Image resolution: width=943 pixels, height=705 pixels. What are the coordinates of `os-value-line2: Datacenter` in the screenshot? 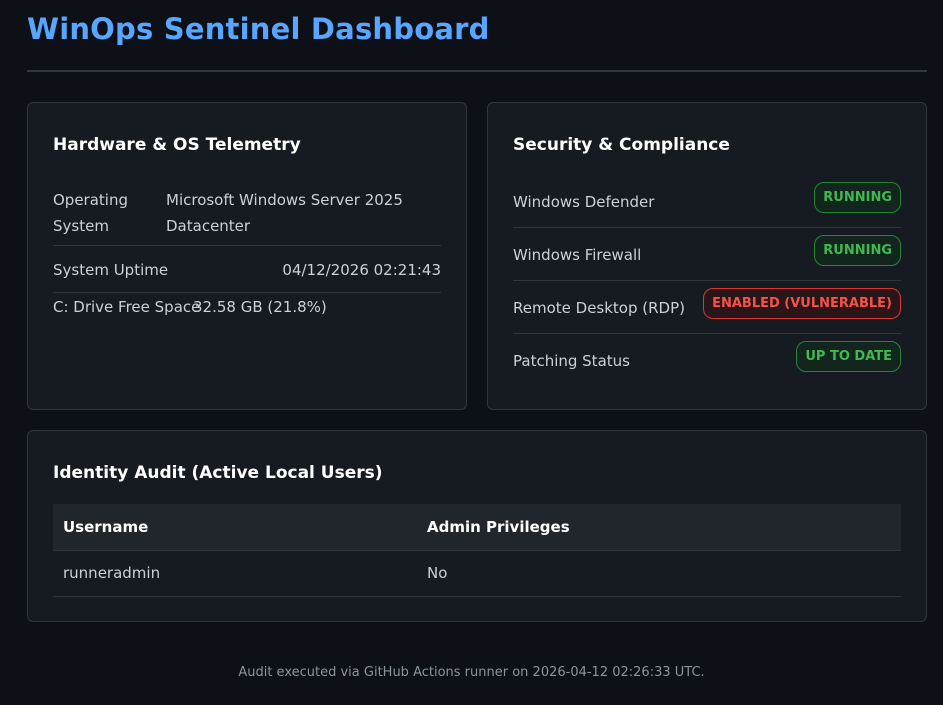 It's located at (208, 226).